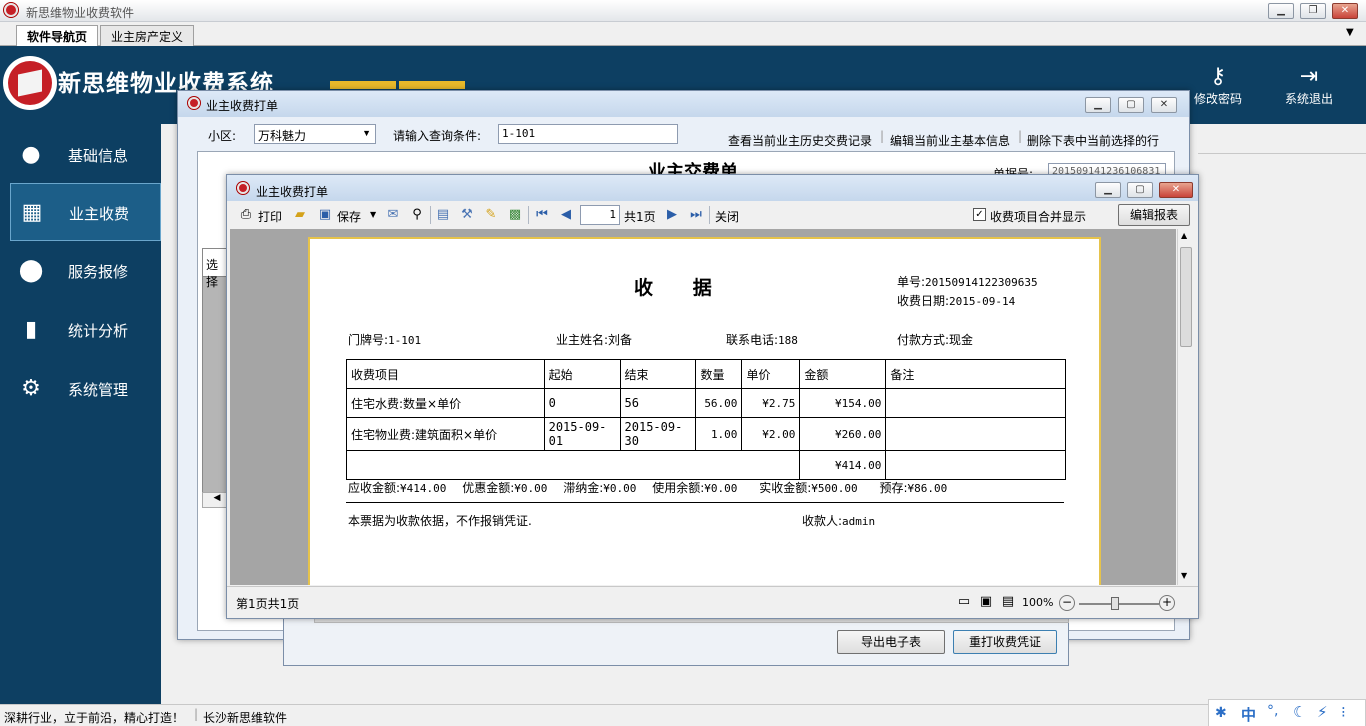 This screenshot has width=1366, height=726. What do you see at coordinates (1005, 642) in the screenshot?
I see `reprint-receipt-button: 重打收费凭证` at bounding box center [1005, 642].